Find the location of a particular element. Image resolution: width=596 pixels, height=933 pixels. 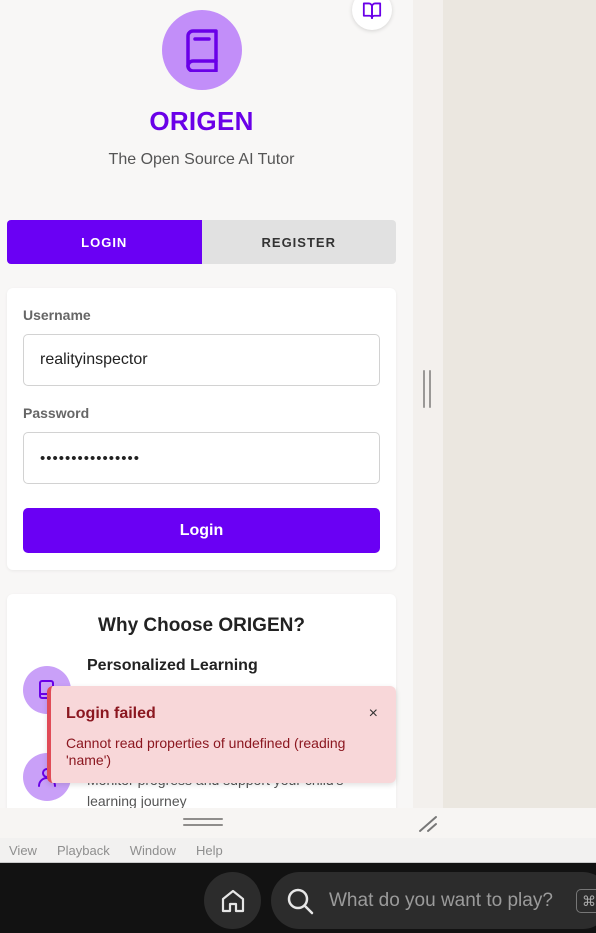

menu-item-help: Help is located at coordinates (209, 850).